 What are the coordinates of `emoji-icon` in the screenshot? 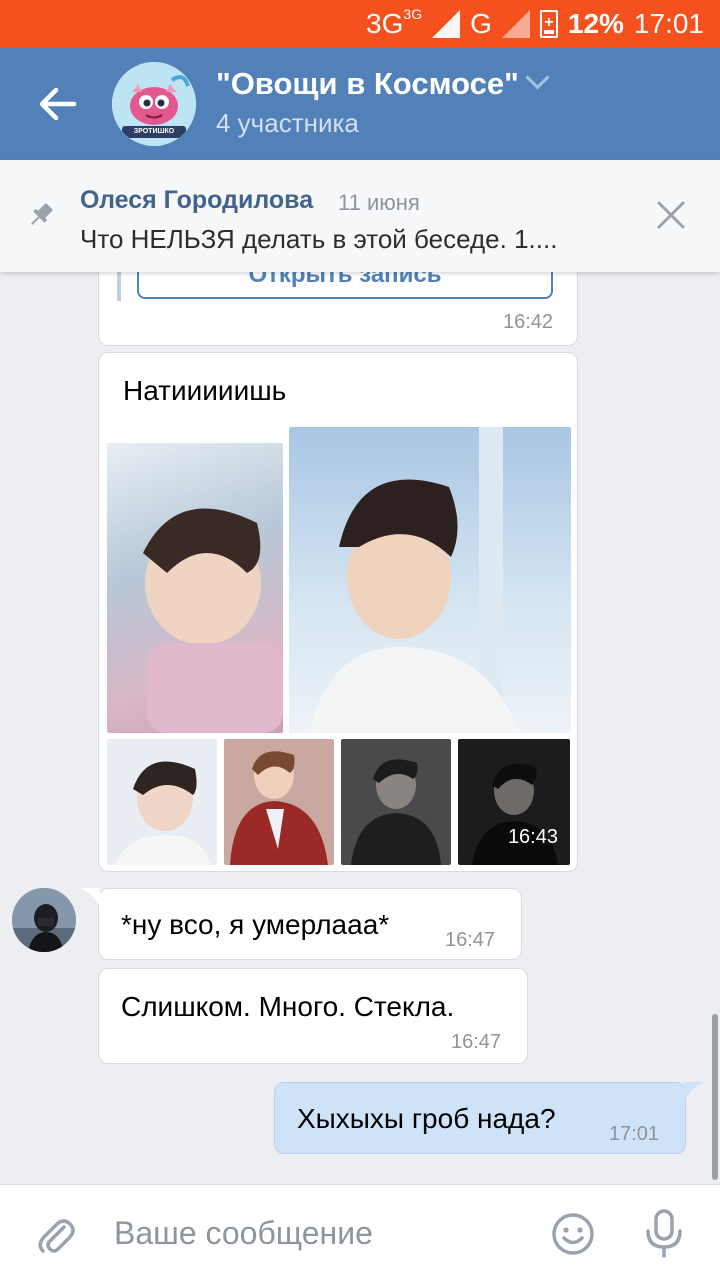 It's located at (573, 1234).